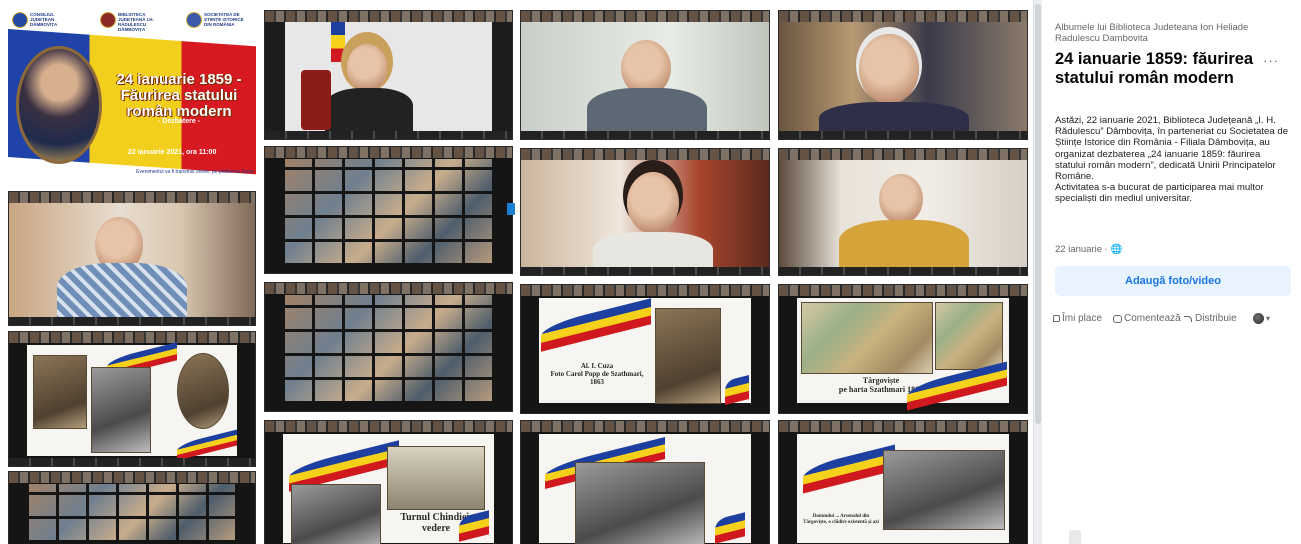 The height and width of the screenshot is (544, 1301). I want to click on post-date: 22 ianuarie · 🌐, so click(1088, 249).